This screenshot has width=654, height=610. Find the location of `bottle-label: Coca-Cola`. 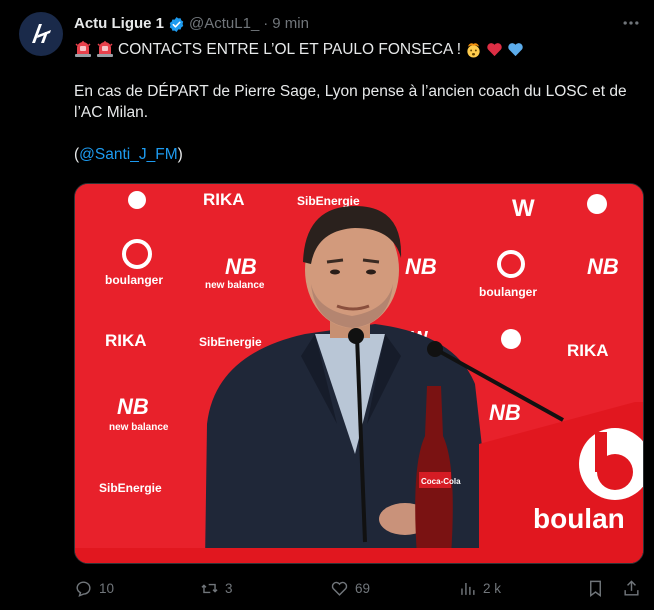

bottle-label: Coca-Cola is located at coordinates (441, 481).